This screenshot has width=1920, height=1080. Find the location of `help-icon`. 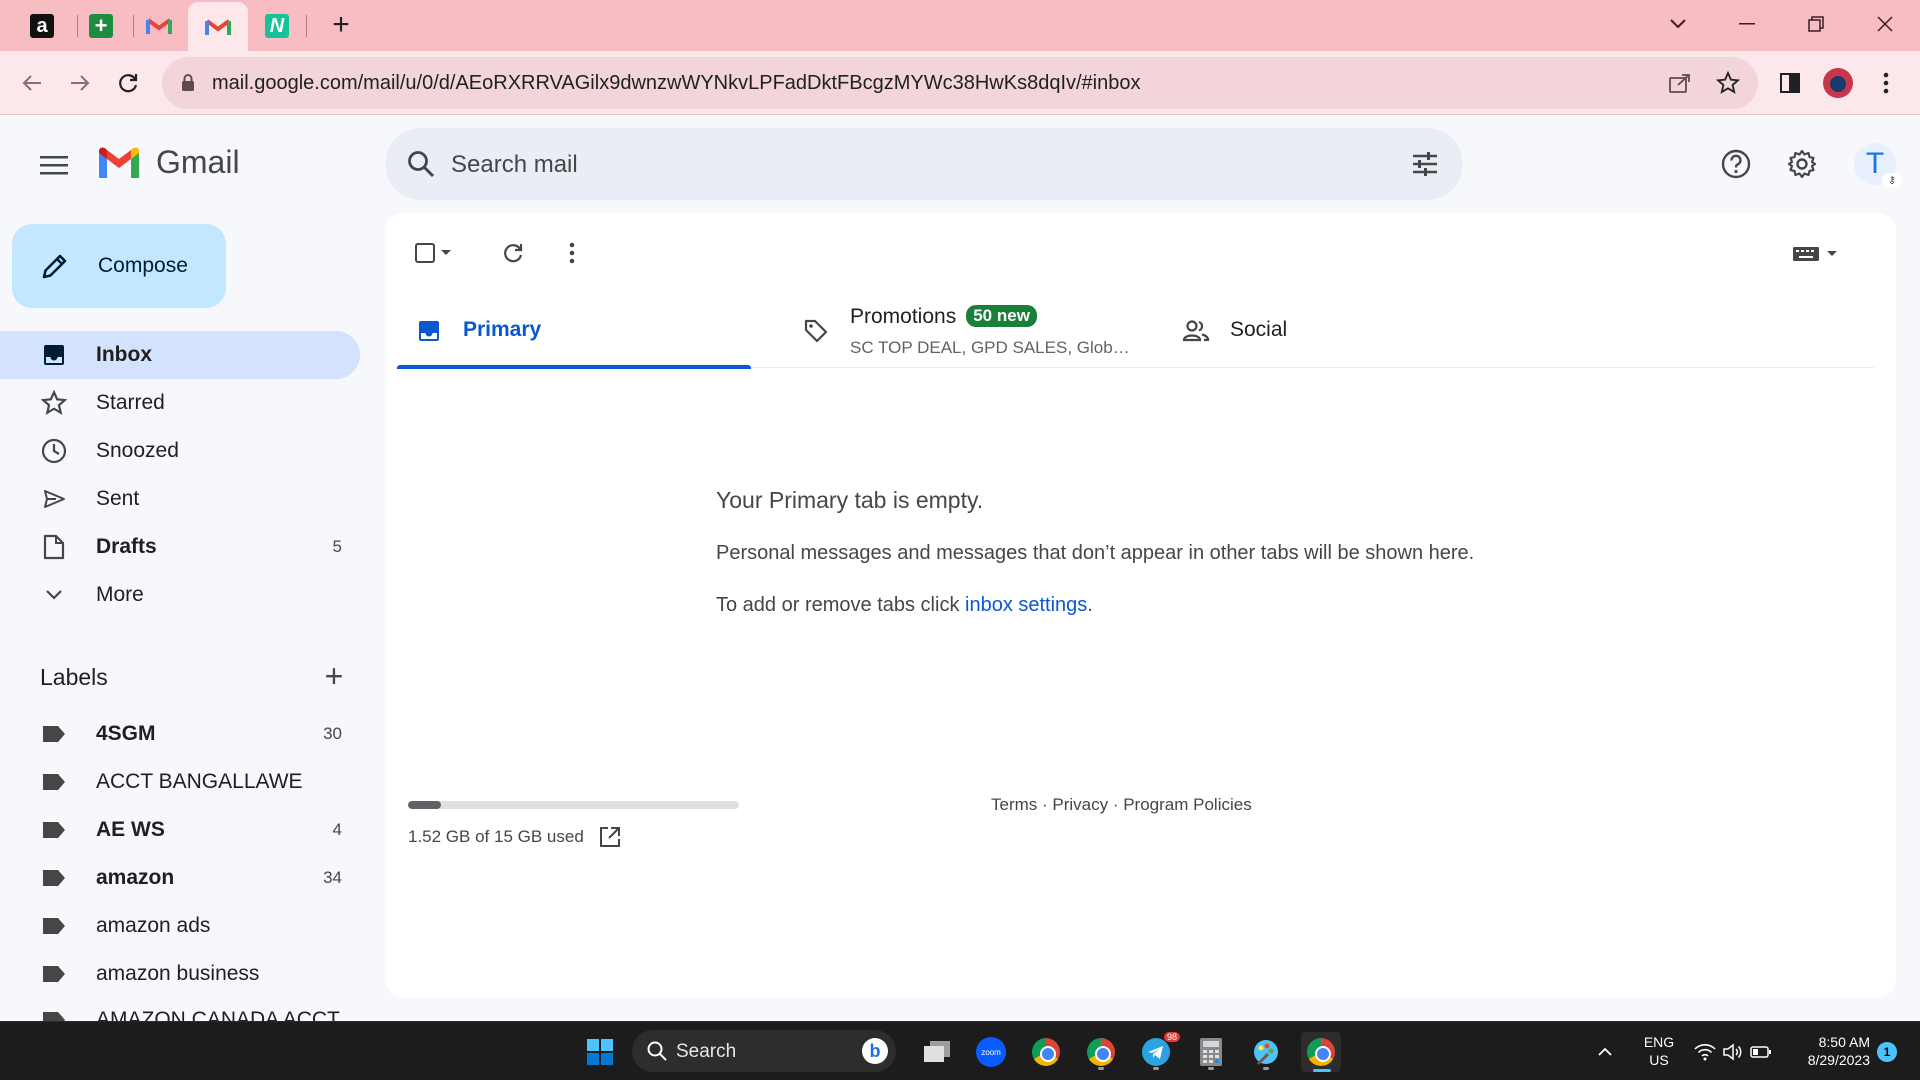

help-icon is located at coordinates (1736, 164).